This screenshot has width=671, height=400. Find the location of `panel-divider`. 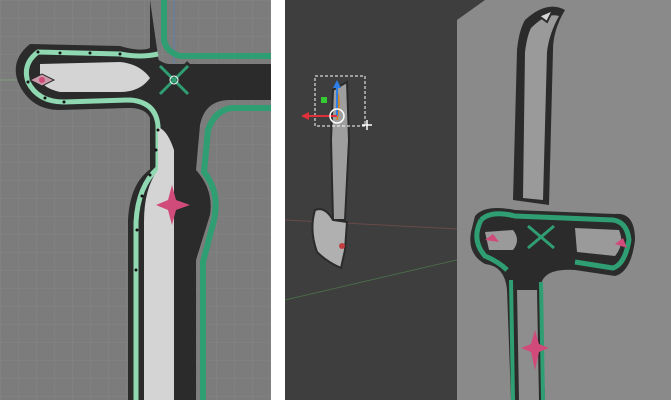

panel-divider is located at coordinates (278, 200).